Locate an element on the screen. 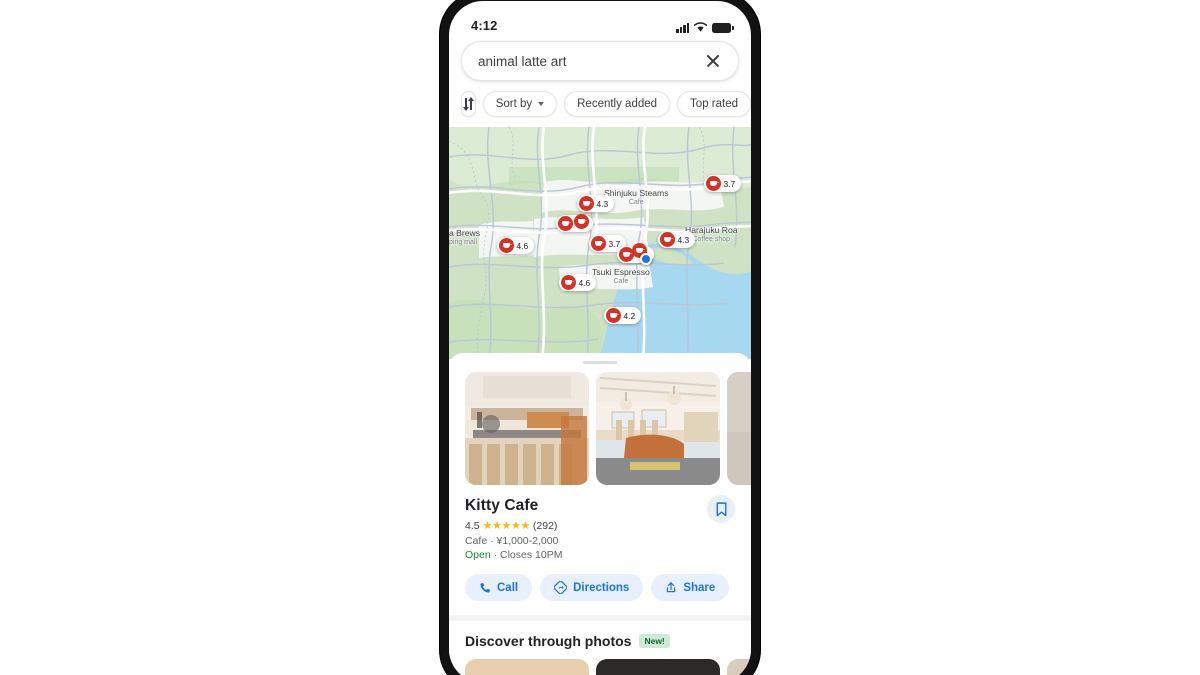 Image resolution: width=1200 pixels, height=675 pixels. sort-by-chip: Sort by is located at coordinates (520, 104).